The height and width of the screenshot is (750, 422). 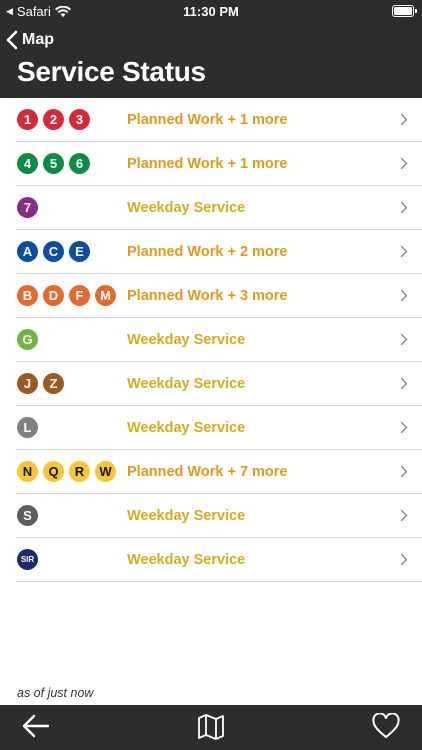 I want to click on route-bullet-icon: SIR, so click(x=27, y=559).